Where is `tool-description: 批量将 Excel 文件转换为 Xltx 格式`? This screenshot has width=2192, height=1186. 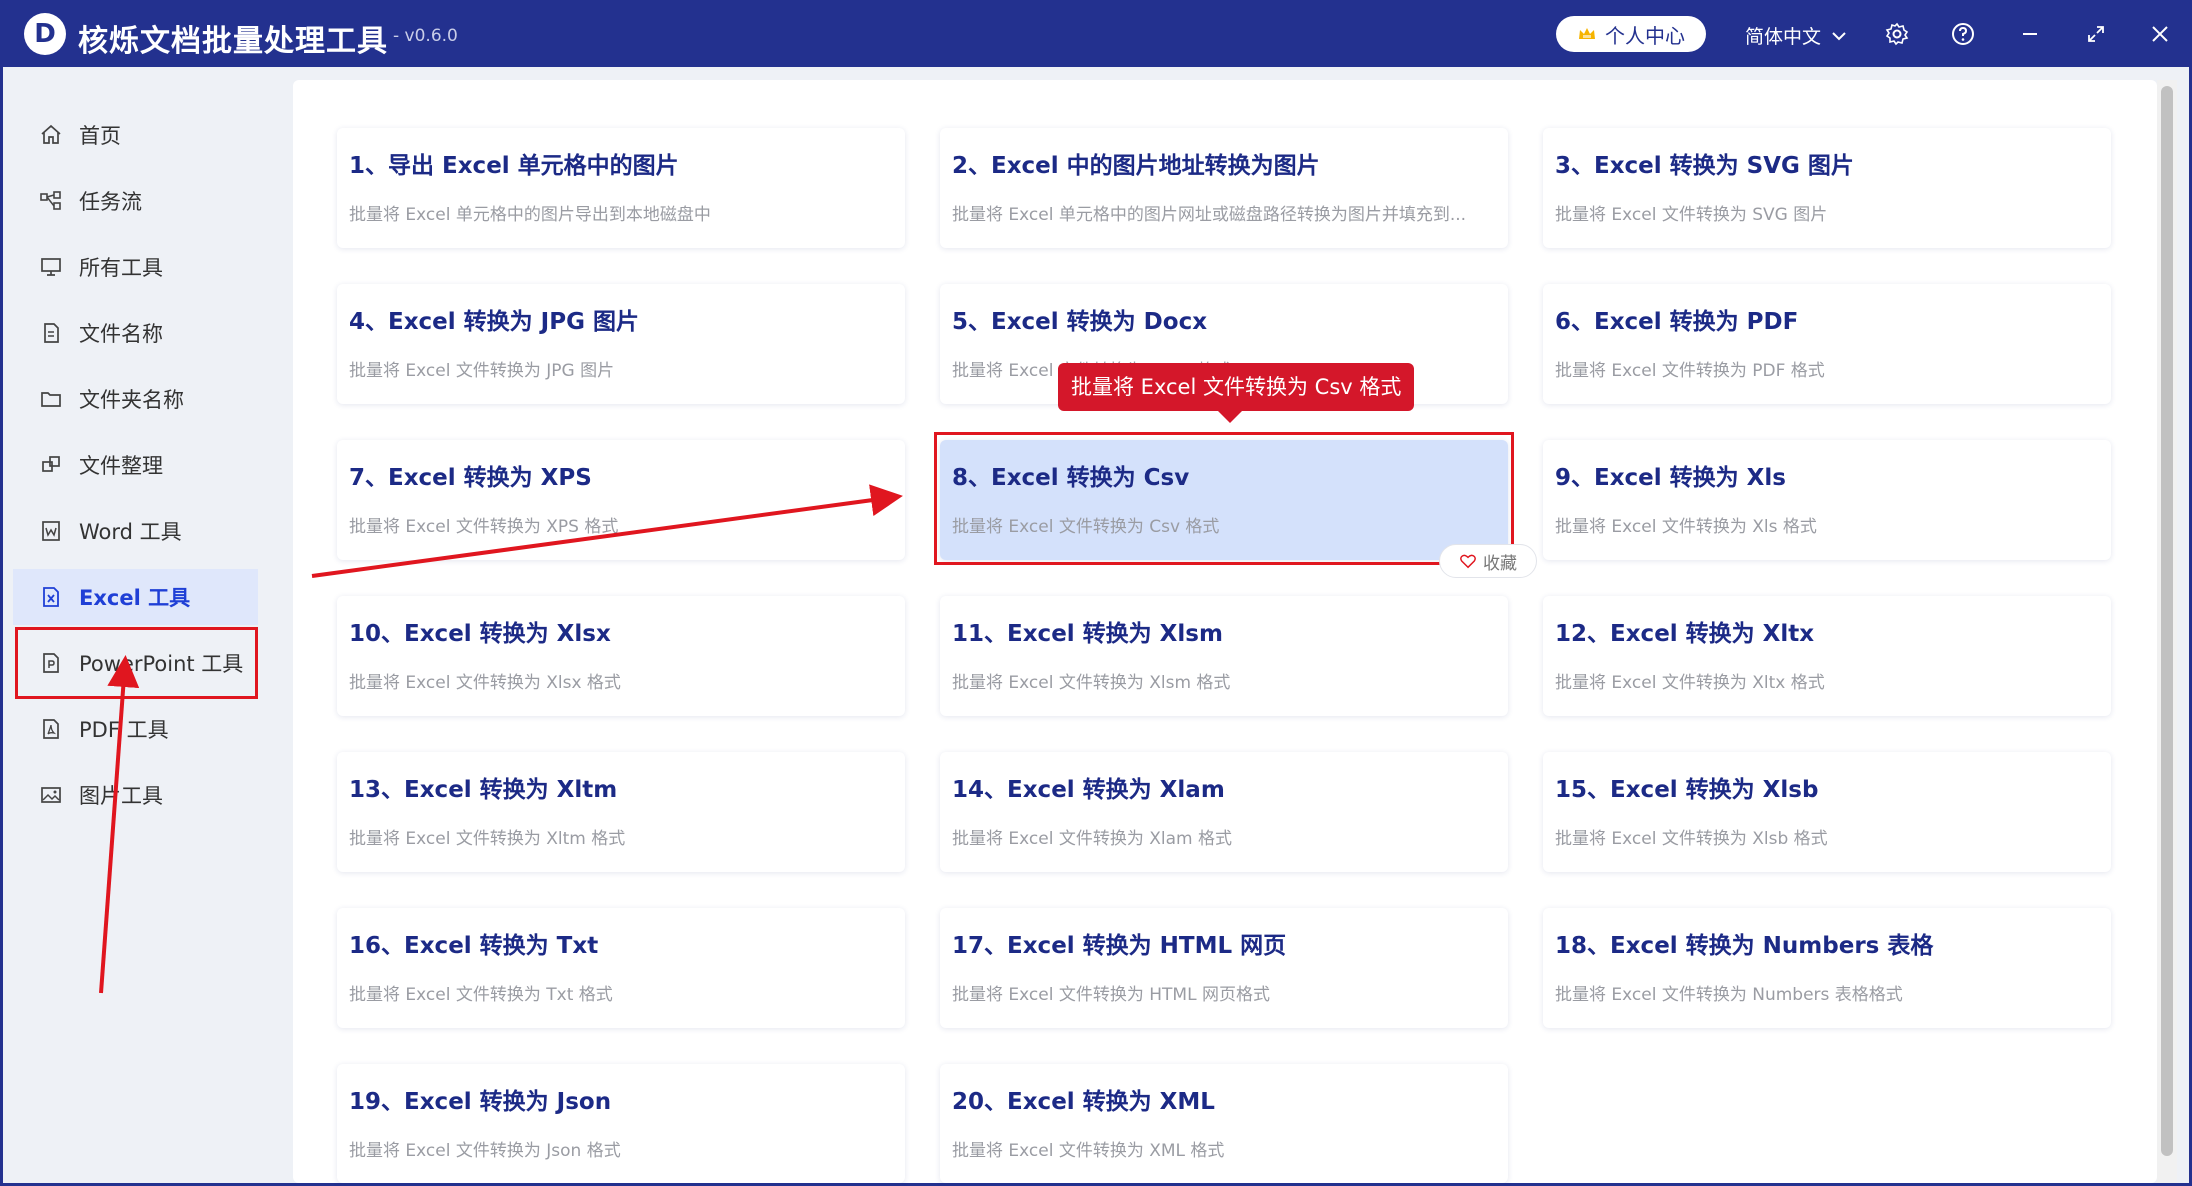
tool-description: 批量将 Excel 文件转换为 Xltx 格式 is located at coordinates (1690, 683).